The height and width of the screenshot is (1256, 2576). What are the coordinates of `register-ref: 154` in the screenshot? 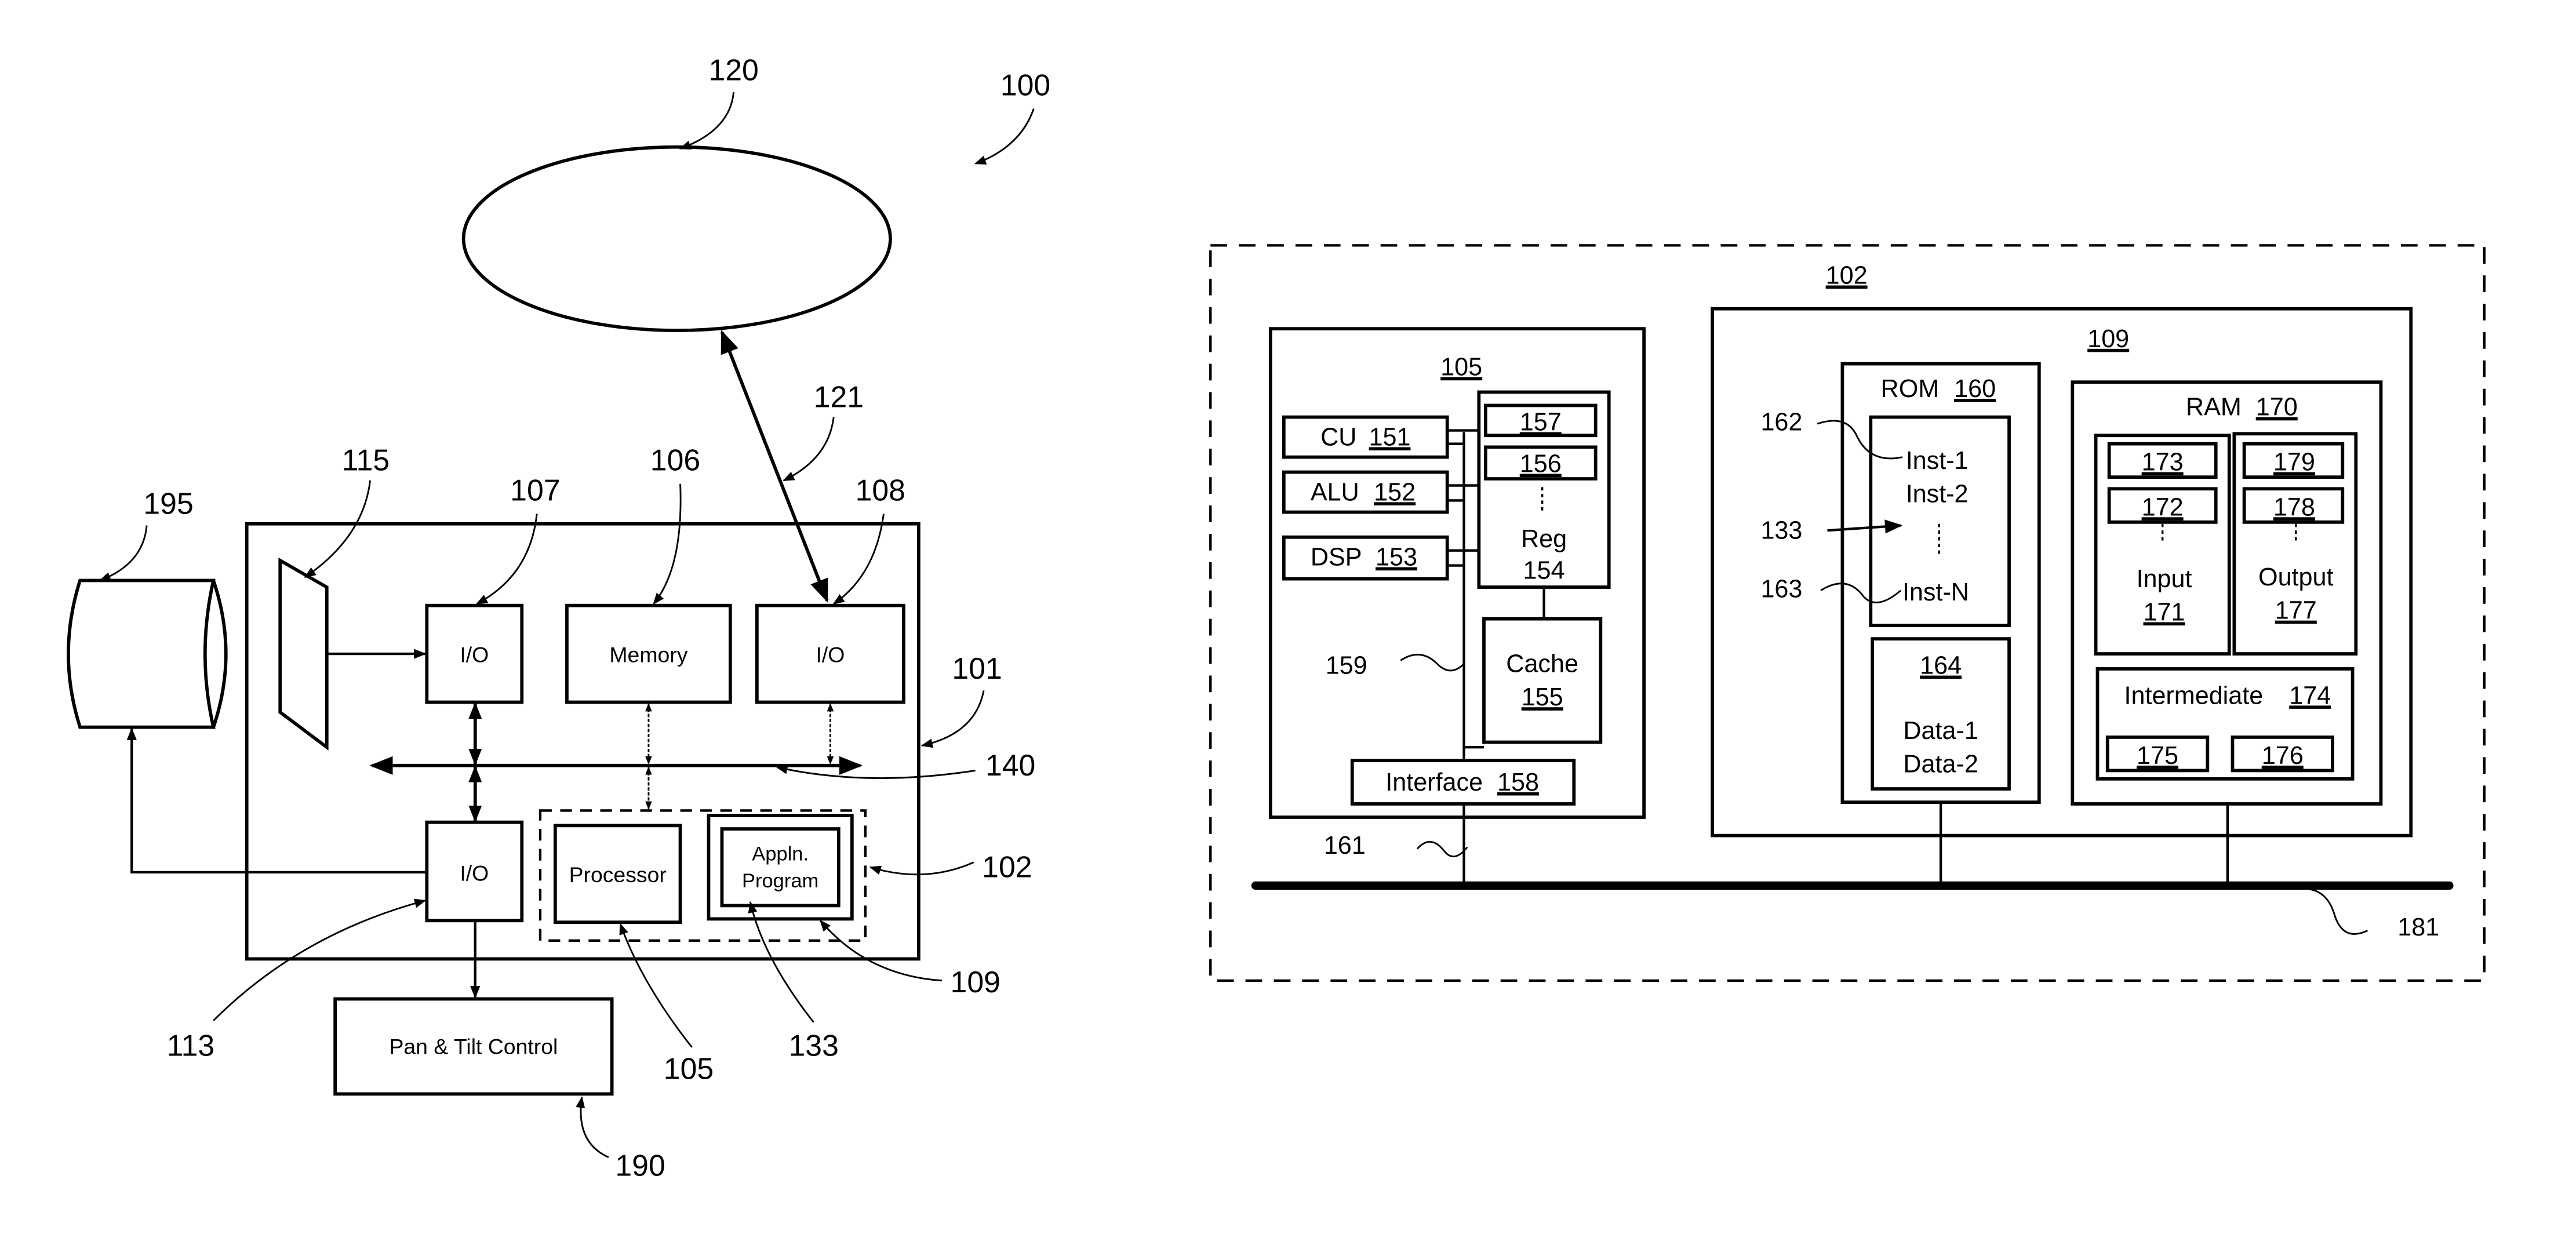 It's located at (1544, 571).